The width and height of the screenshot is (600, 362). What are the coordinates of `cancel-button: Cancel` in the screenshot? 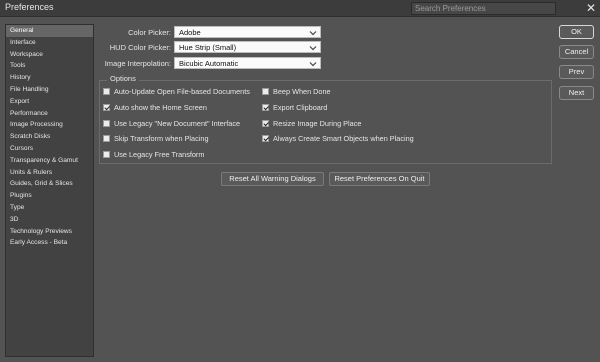 It's located at (576, 52).